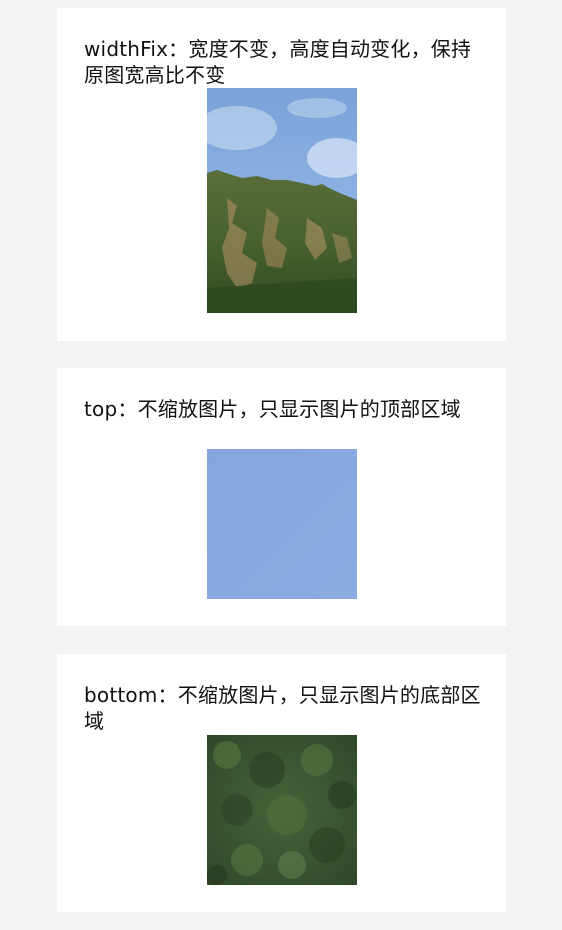  I want to click on sky-image-top, so click(282, 524).